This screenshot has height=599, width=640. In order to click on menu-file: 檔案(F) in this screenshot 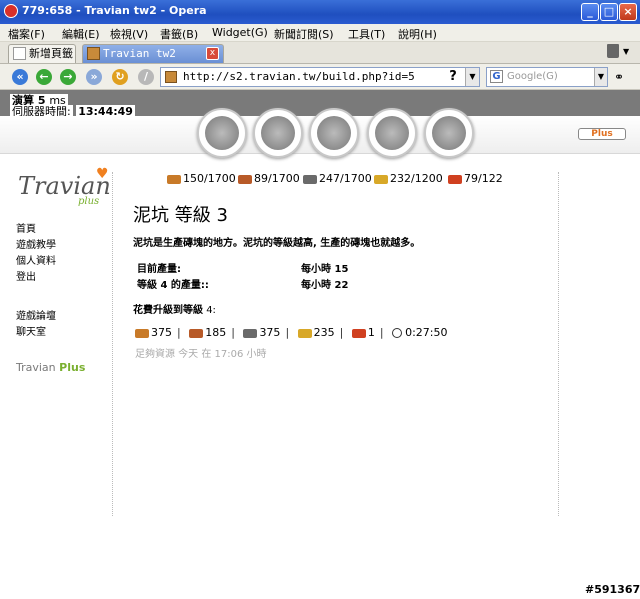, I will do `click(26, 34)`.